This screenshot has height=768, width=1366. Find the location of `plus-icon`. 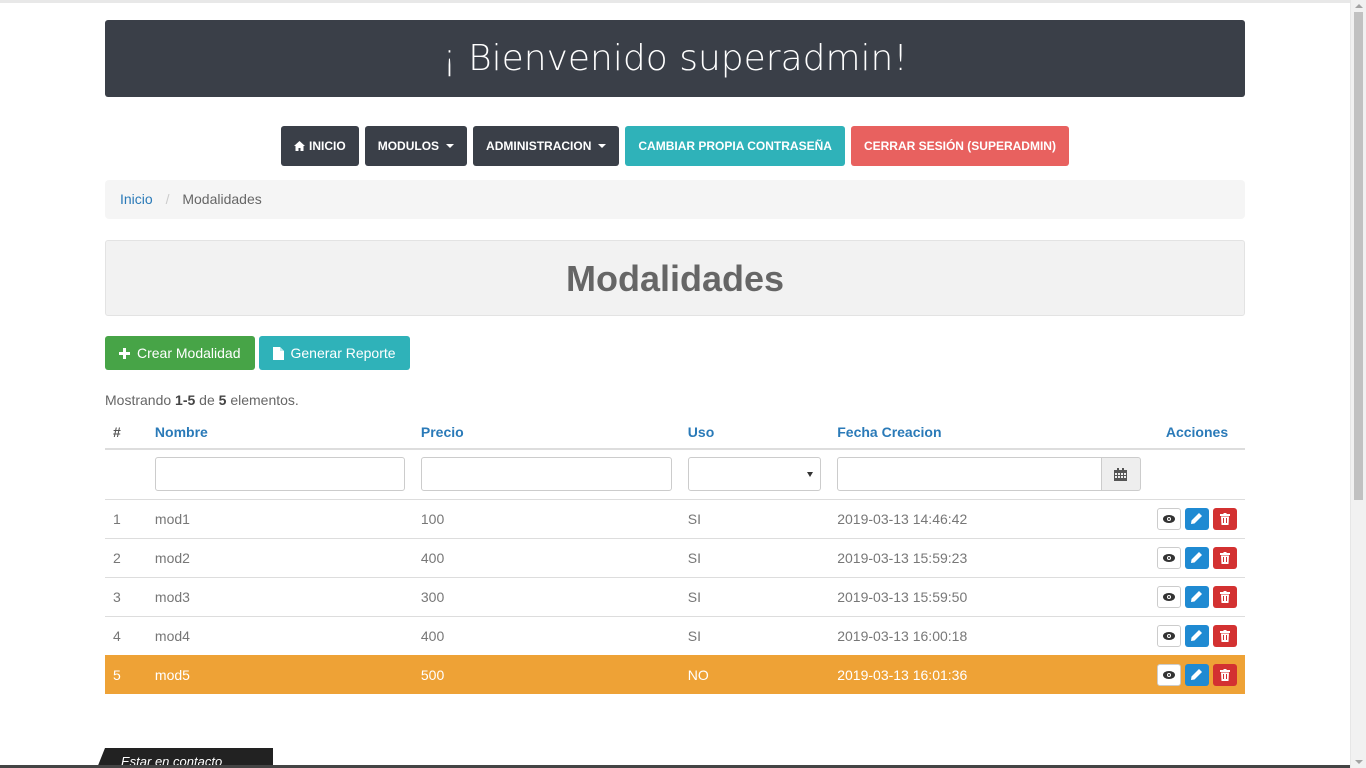

plus-icon is located at coordinates (124, 353).